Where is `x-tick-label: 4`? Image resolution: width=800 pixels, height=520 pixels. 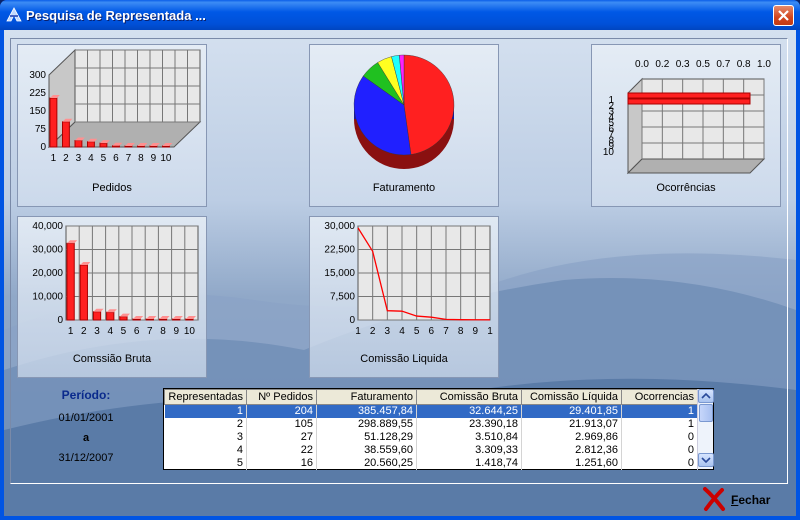 x-tick-label: 4 is located at coordinates (91, 158).